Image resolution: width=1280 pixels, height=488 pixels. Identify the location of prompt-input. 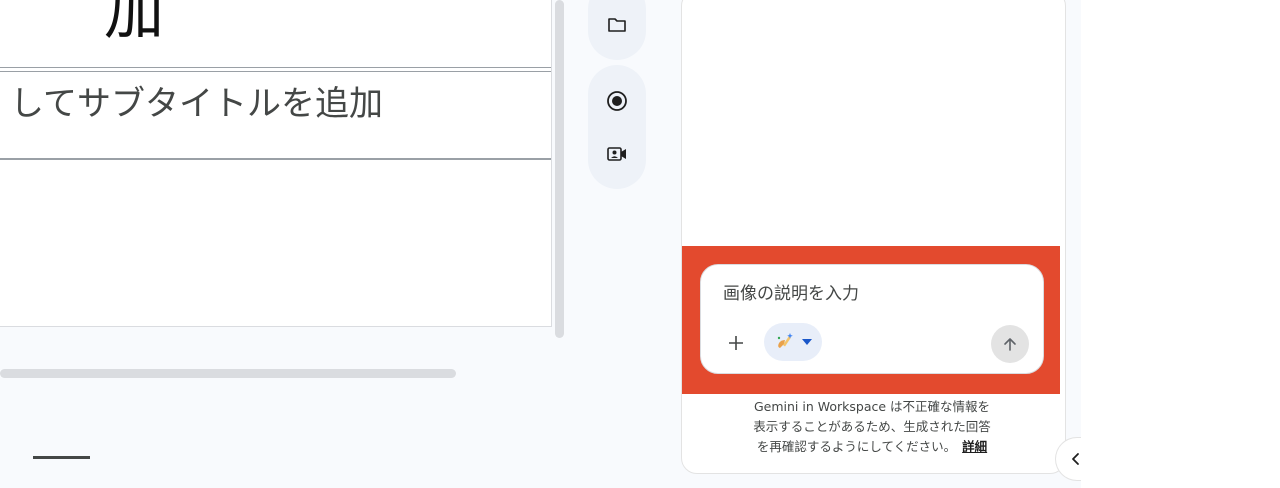
(873, 294).